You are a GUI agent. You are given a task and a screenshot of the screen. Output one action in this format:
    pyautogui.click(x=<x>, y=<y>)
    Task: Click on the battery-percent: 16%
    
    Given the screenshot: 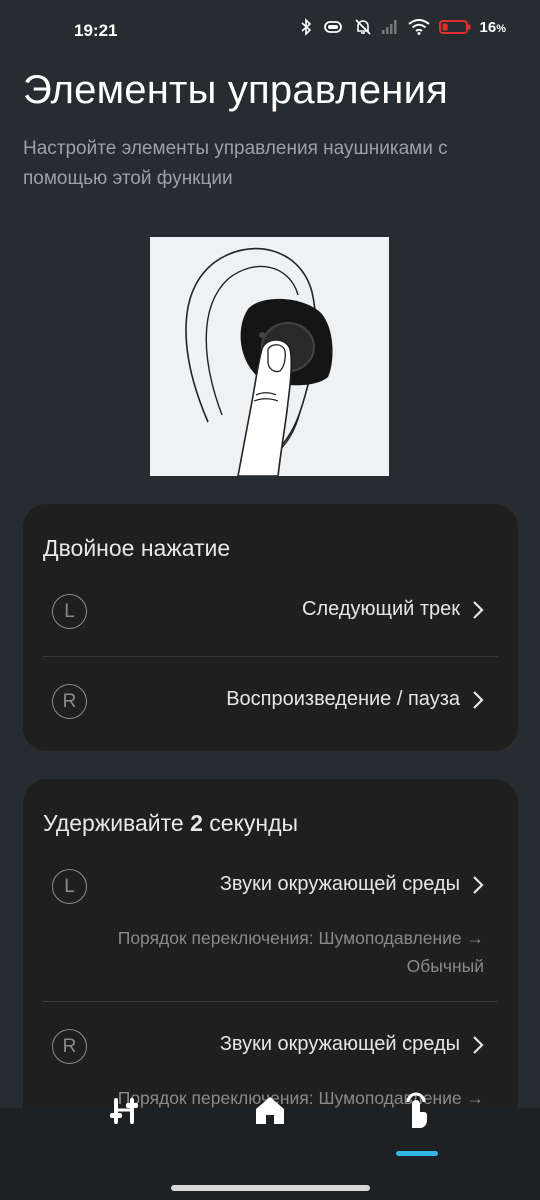 What is the action you would take?
    pyautogui.click(x=492, y=27)
    